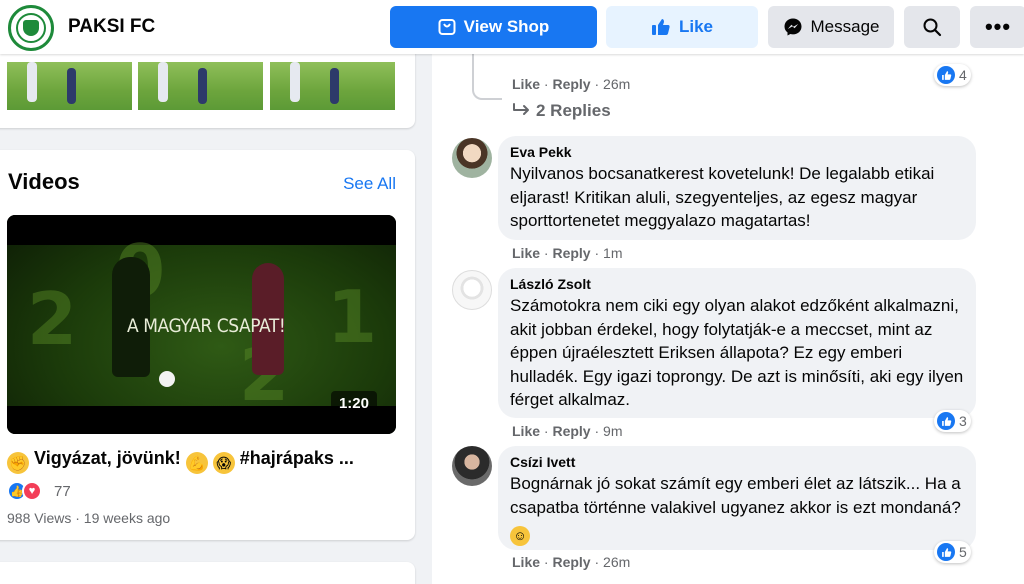  I want to click on reaction-count: 77, so click(62, 491).